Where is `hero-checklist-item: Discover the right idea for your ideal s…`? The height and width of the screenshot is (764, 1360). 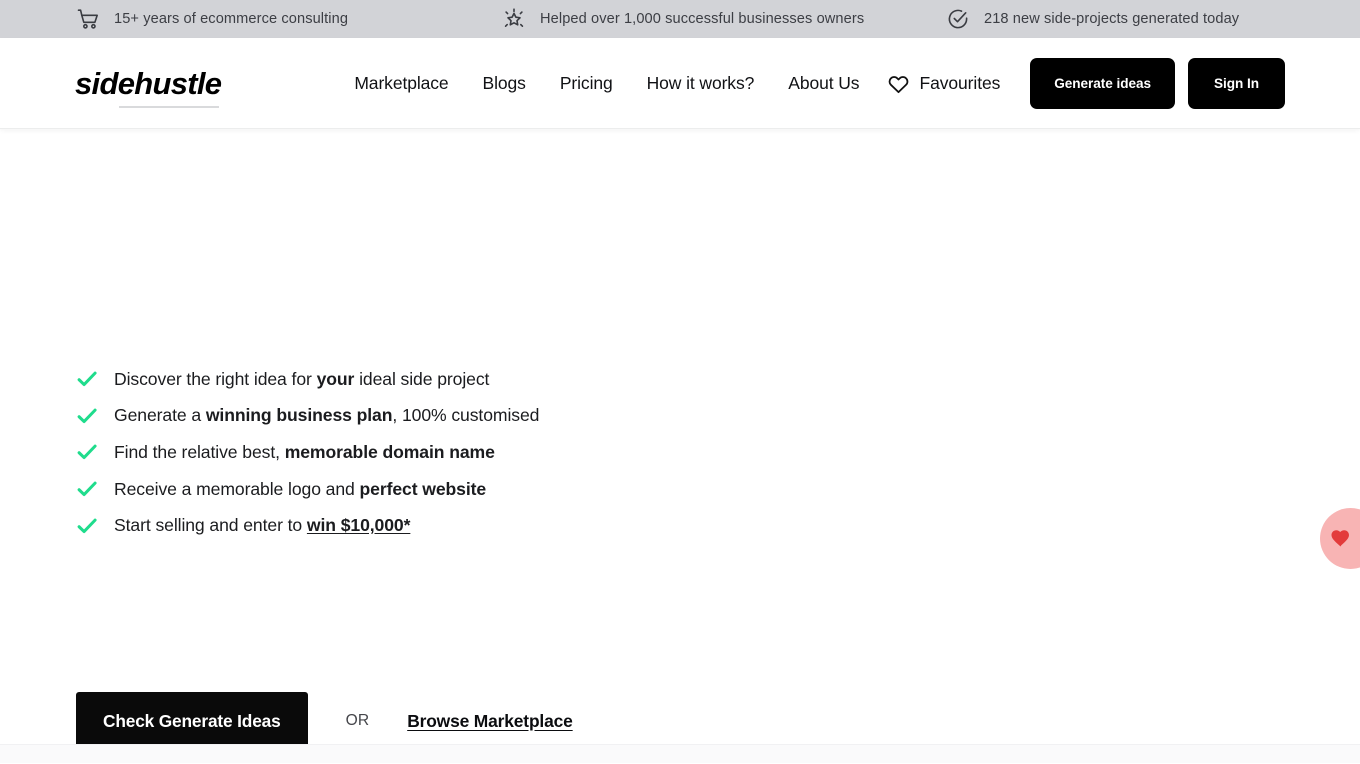
hero-checklist-item: Discover the right idea for your ideal s… is located at coordinates (307, 379).